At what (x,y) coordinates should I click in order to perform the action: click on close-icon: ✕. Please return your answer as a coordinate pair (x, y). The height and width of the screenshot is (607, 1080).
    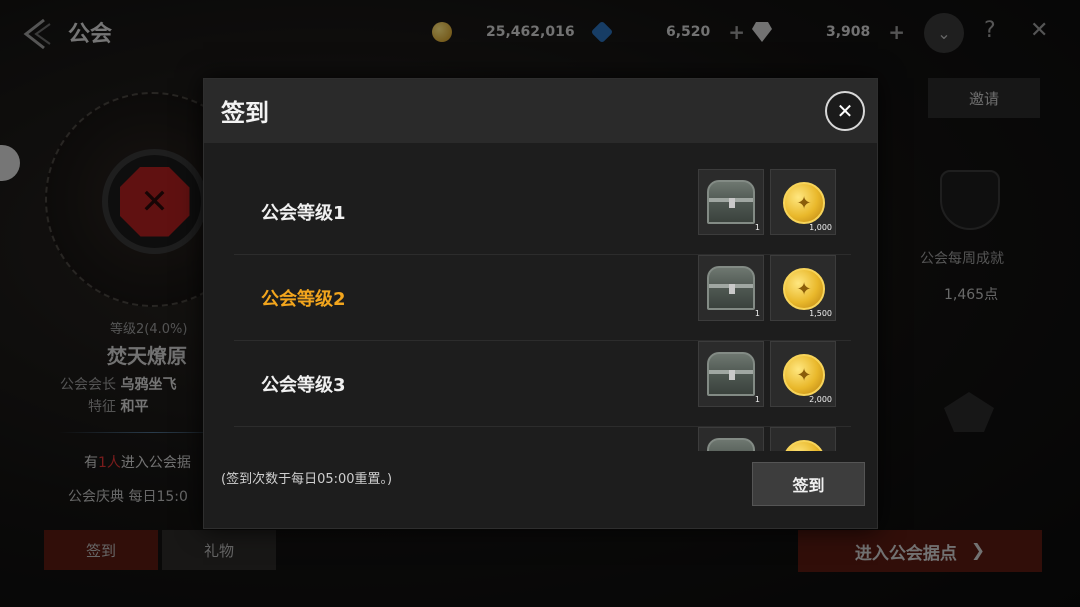
    Looking at the image, I should click on (845, 111).